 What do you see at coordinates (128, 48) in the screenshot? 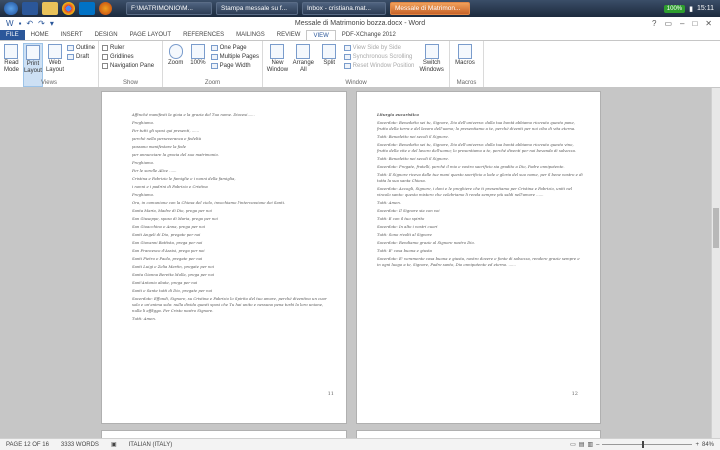
I see `ruler-checkbox: Ruler` at bounding box center [128, 48].